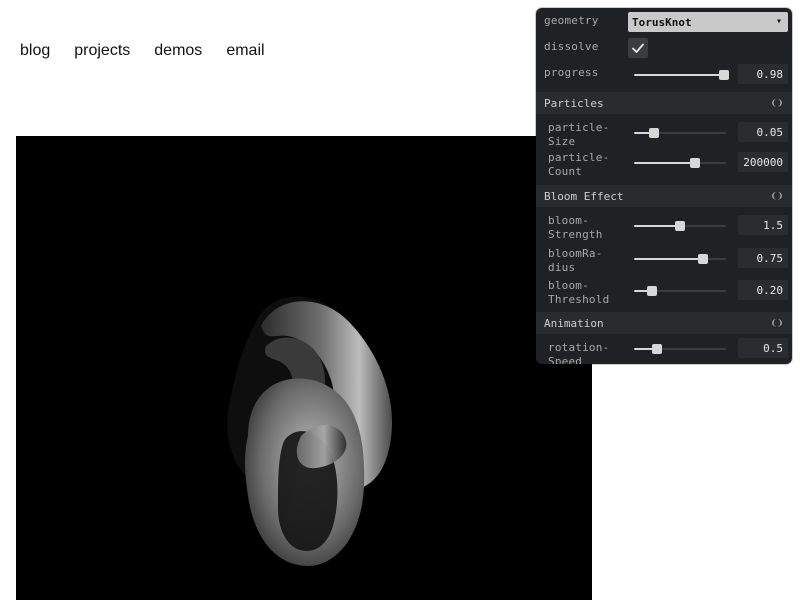 Image resolution: width=800 pixels, height=600 pixels. I want to click on progress-slider, so click(682, 75).